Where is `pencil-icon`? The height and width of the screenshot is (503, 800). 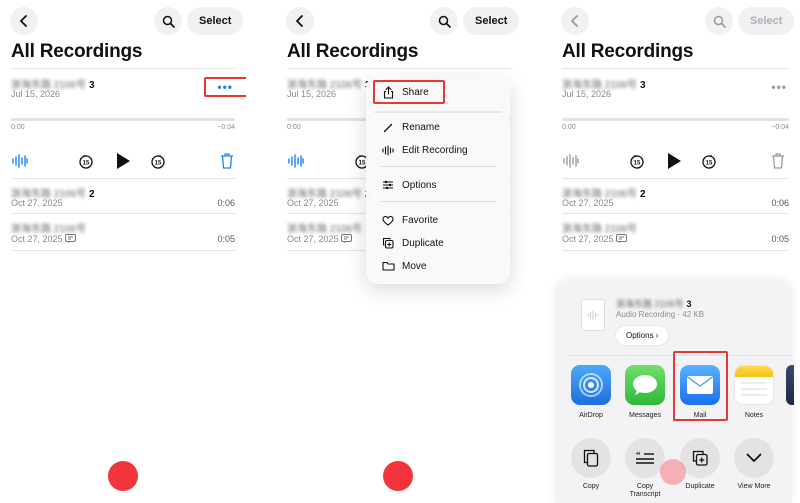 pencil-icon is located at coordinates (388, 127).